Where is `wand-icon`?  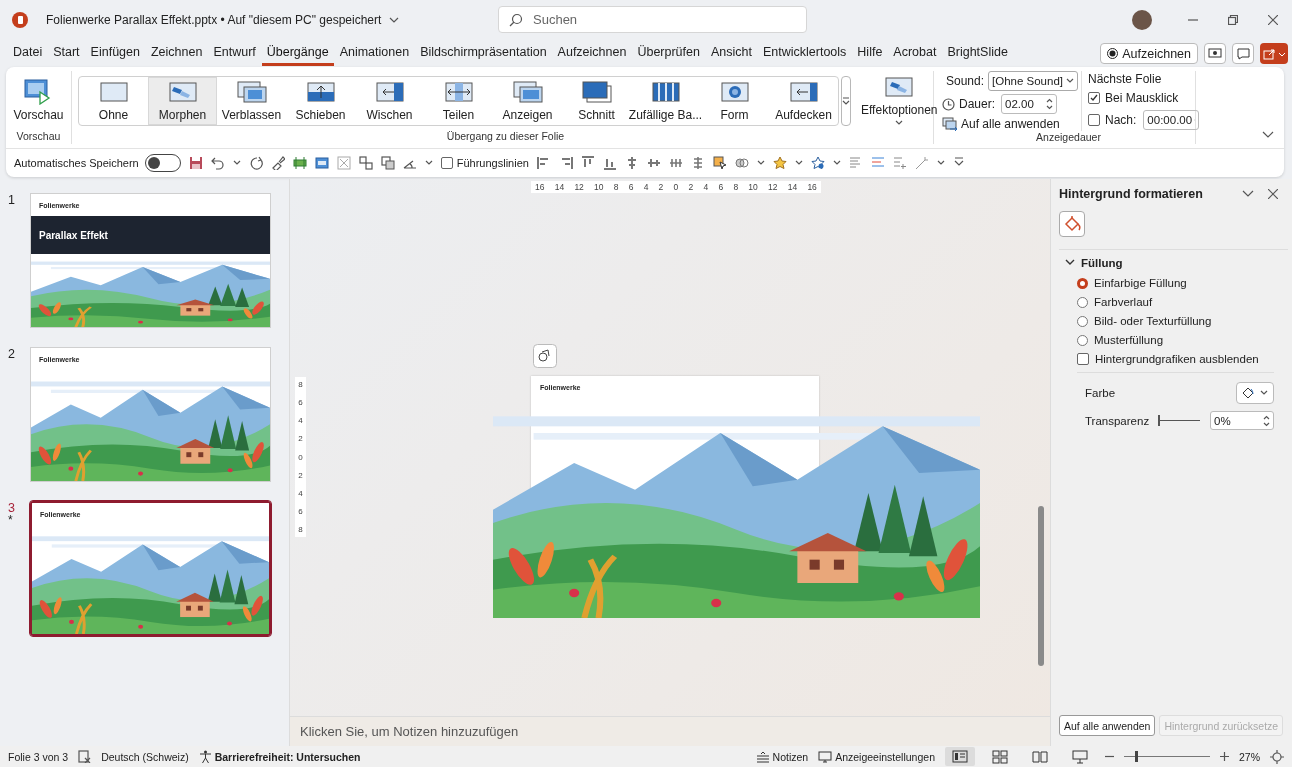 wand-icon is located at coordinates (921, 163).